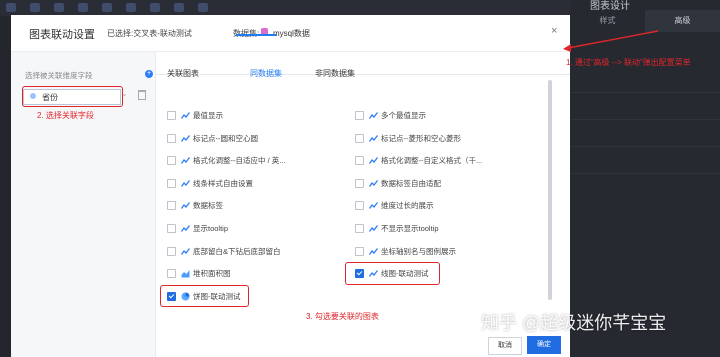 The image size is (720, 357). Describe the element at coordinates (403, 115) in the screenshot. I see `chart-item-label: 多个最值显示` at that location.